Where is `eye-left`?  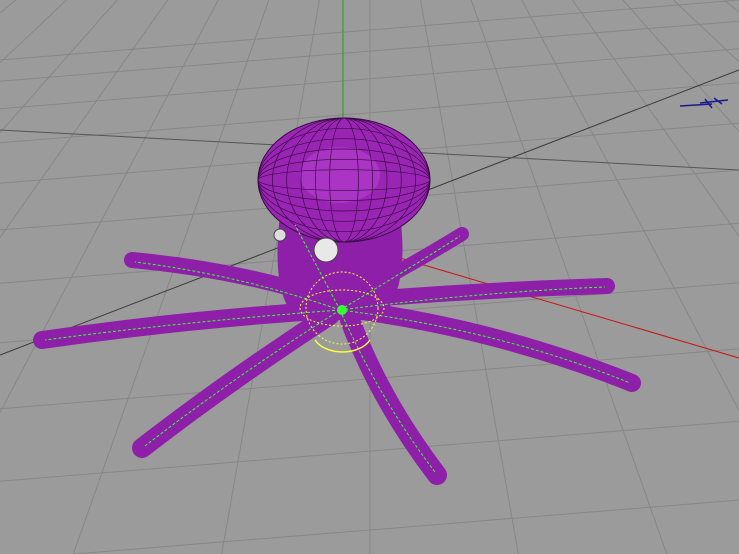 eye-left is located at coordinates (280, 235).